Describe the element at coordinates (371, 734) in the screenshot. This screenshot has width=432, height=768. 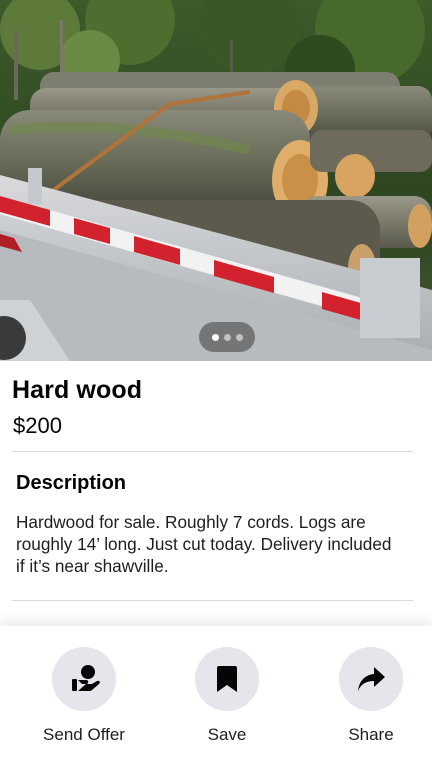
I see `share-label: Share` at that location.